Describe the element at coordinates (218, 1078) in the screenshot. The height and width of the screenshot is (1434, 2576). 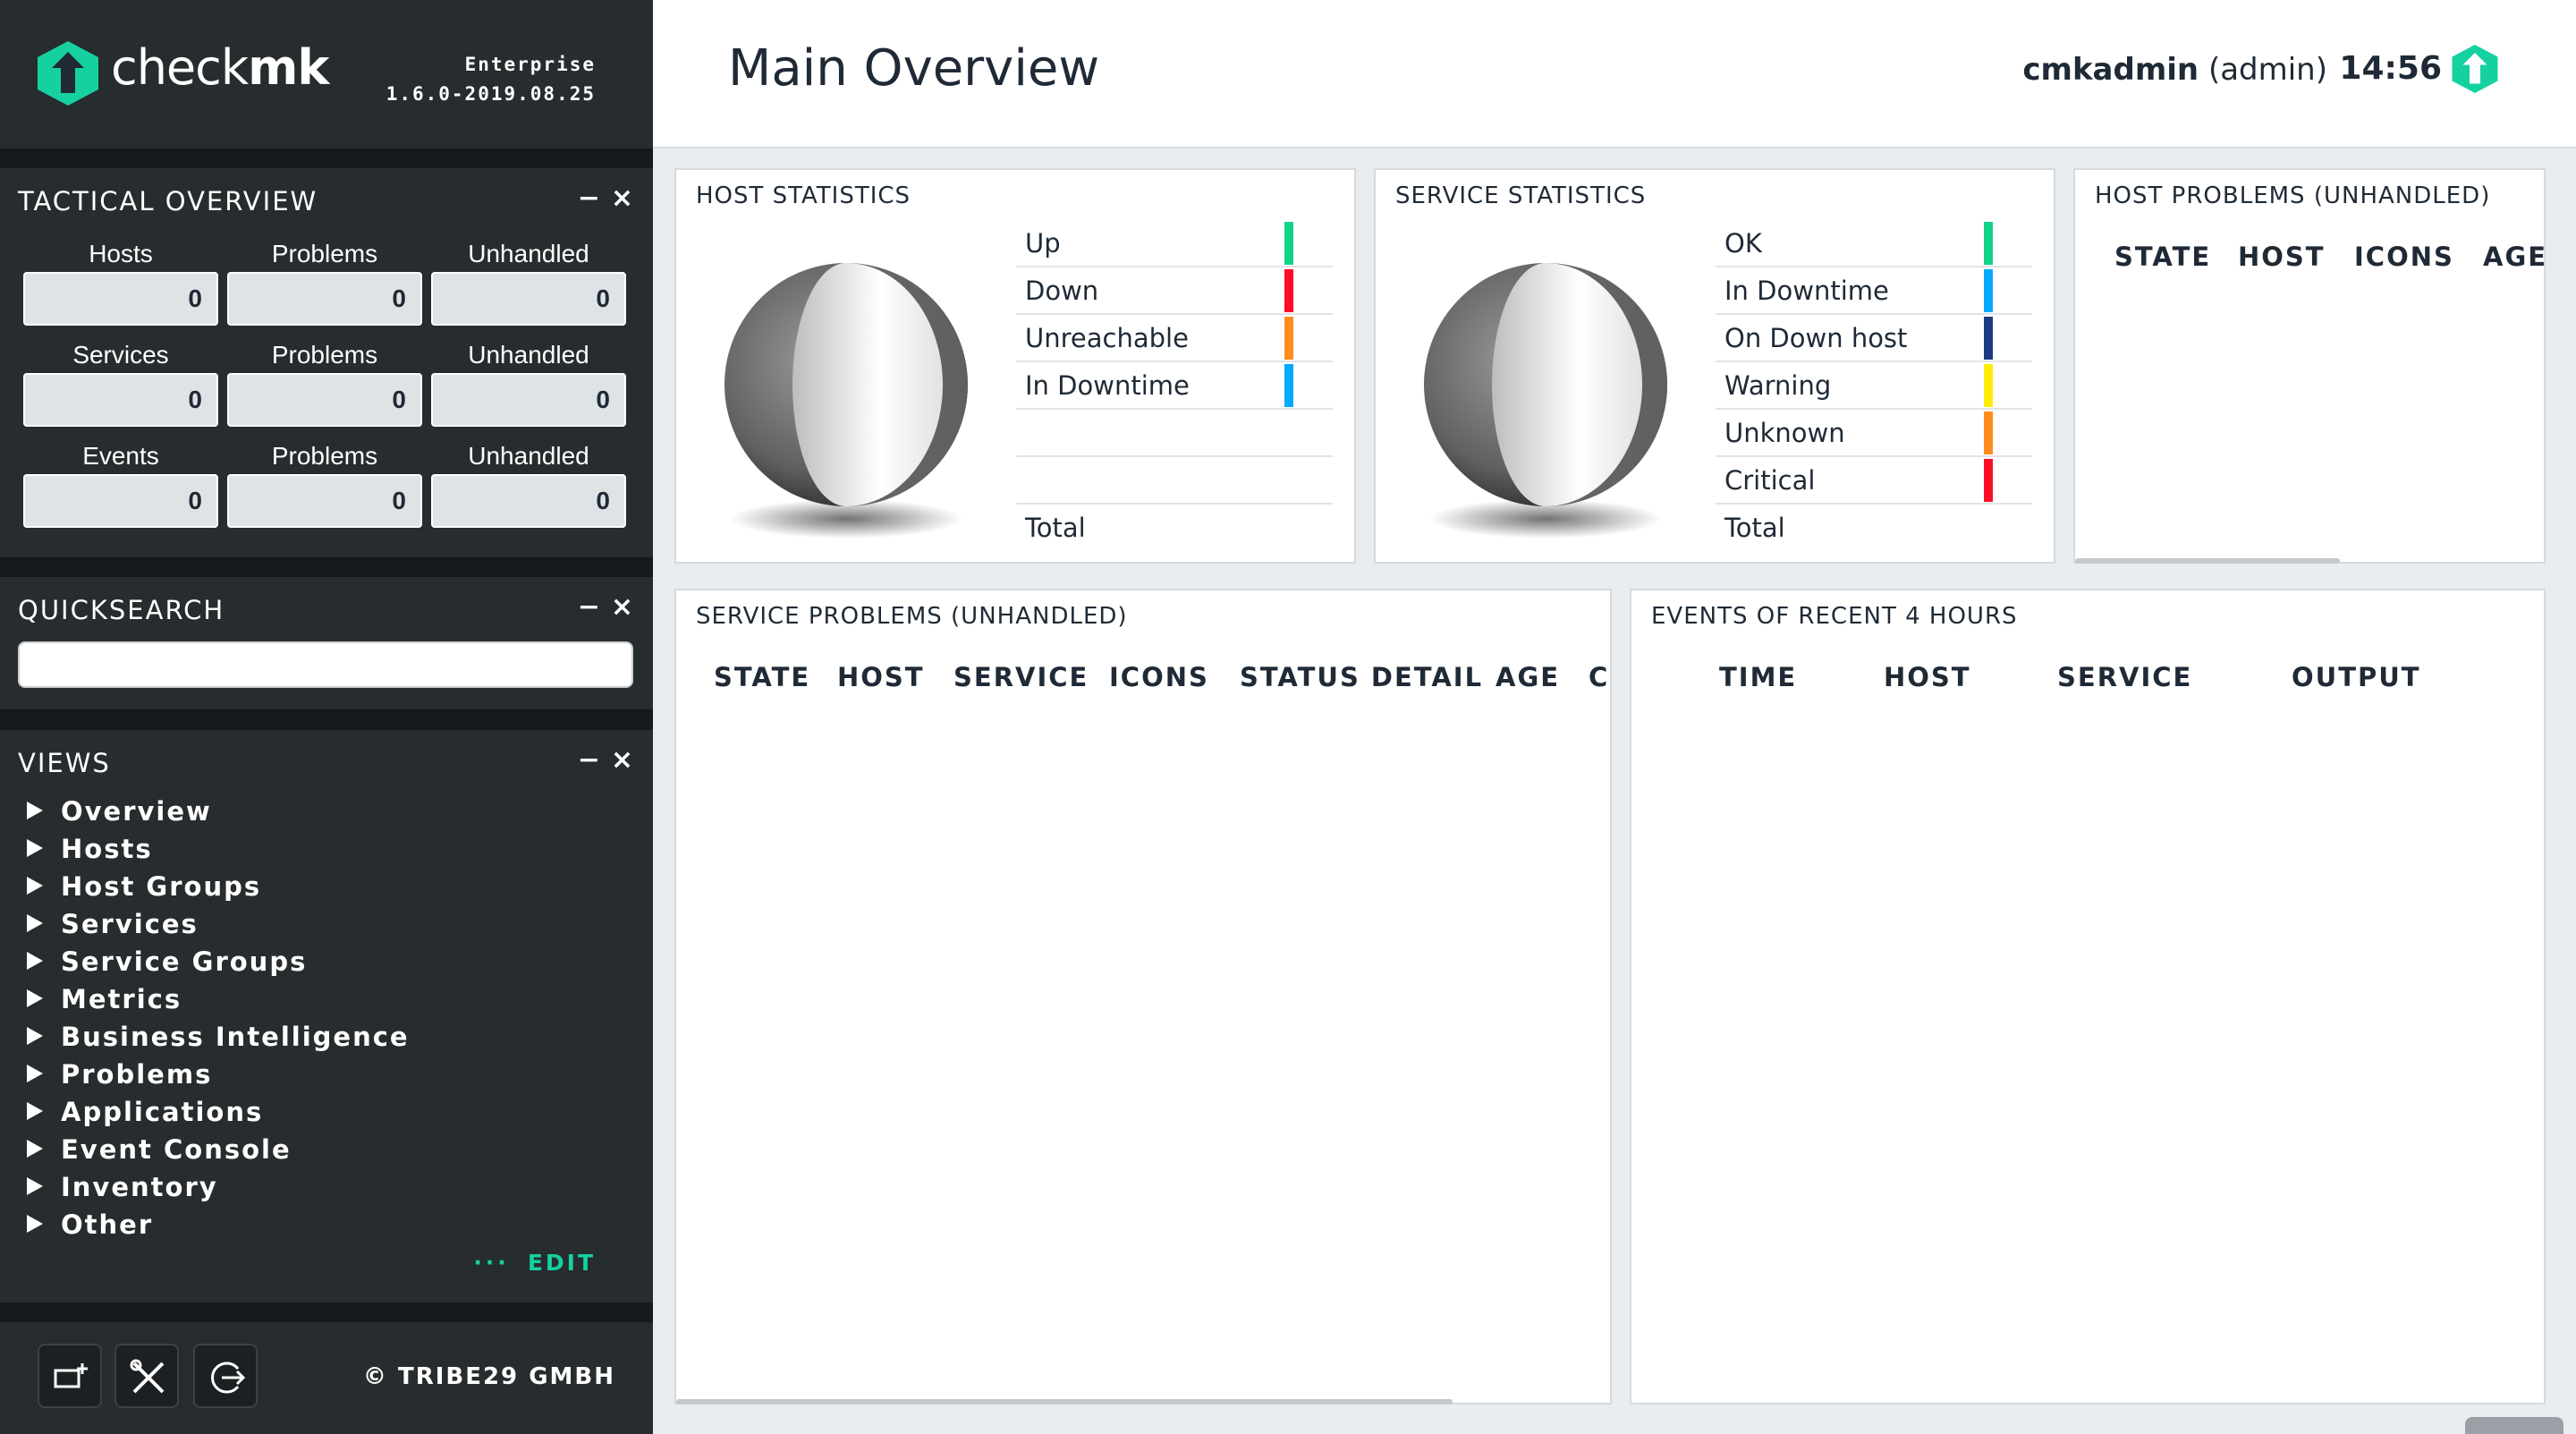
I see `views-item: Problems` at that location.